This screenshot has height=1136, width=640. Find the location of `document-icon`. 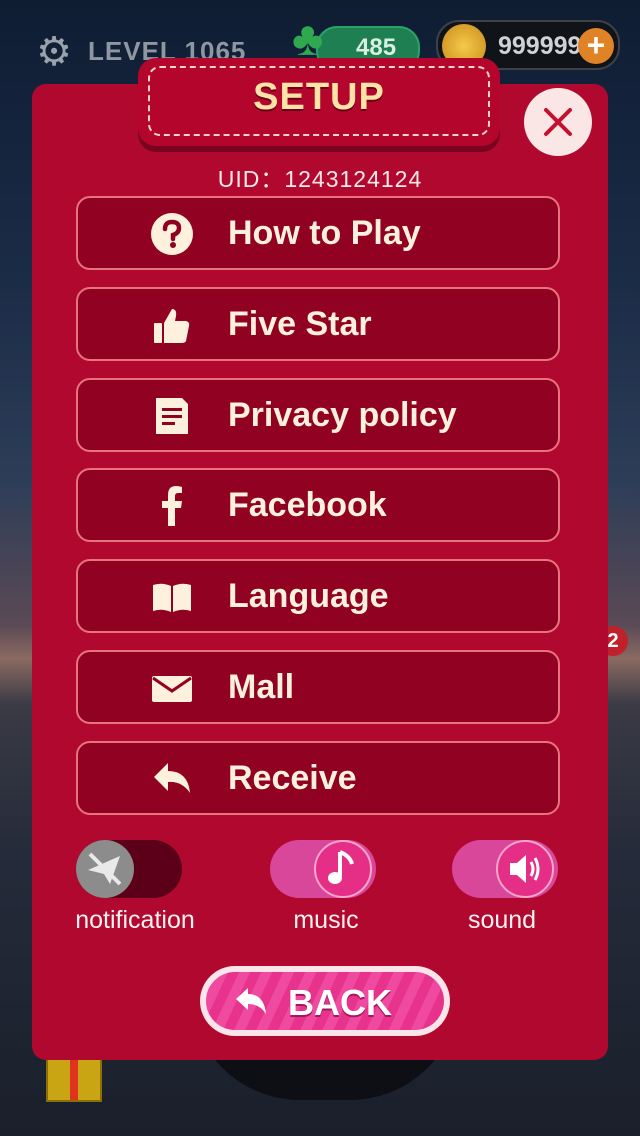

document-icon is located at coordinates (172, 416).